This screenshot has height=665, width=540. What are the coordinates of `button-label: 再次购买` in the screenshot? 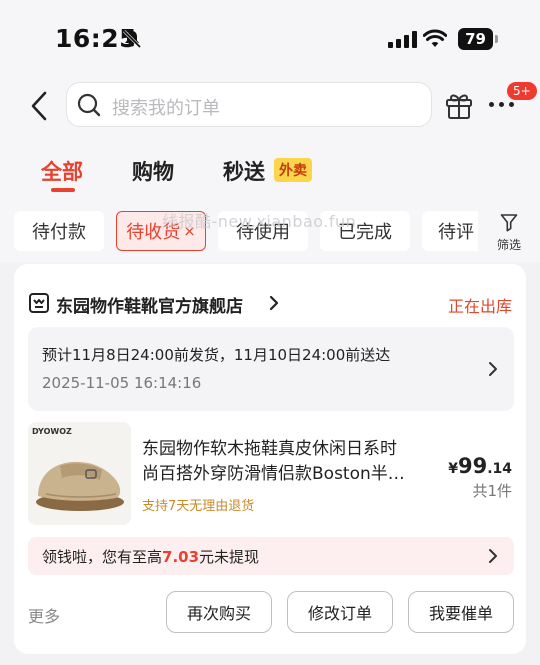 It's located at (218, 613).